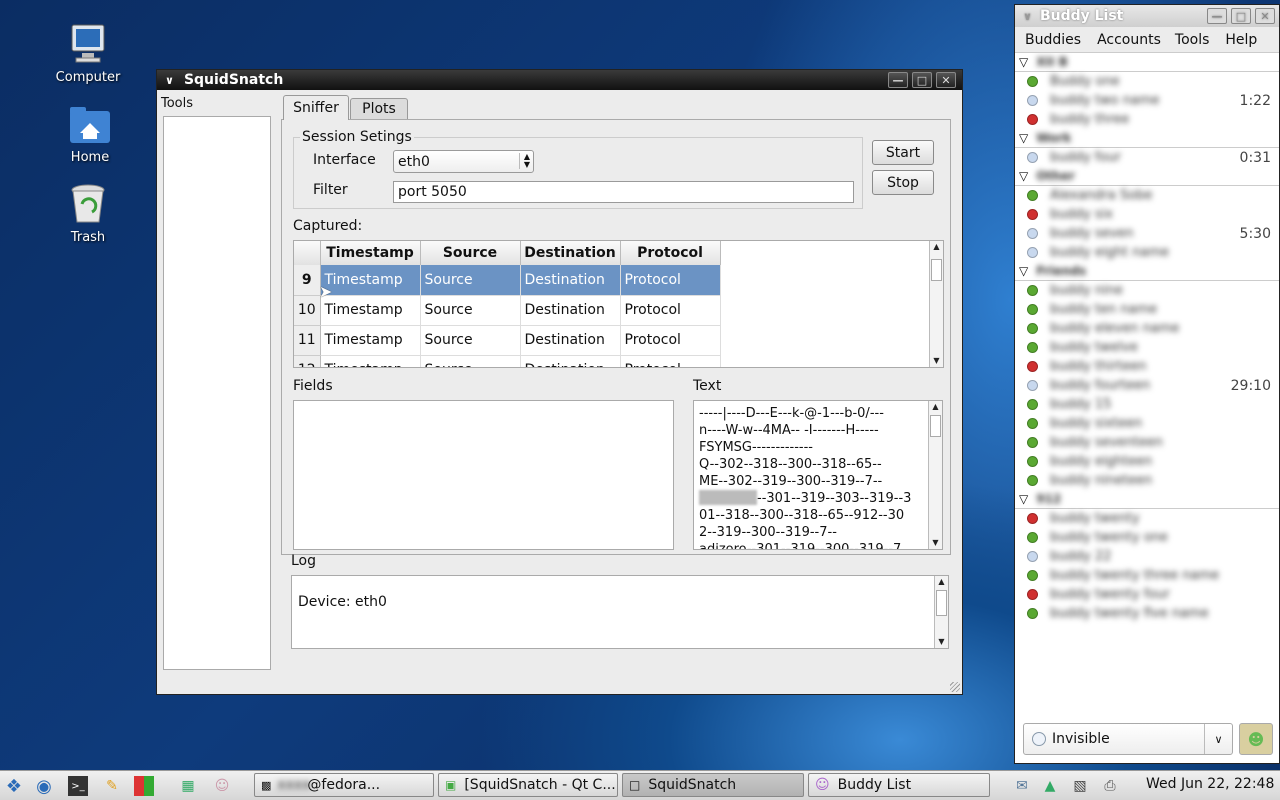 The width and height of the screenshot is (1280, 800). What do you see at coordinates (370, 253) in the screenshot?
I see `column-header: Timestamp` at bounding box center [370, 253].